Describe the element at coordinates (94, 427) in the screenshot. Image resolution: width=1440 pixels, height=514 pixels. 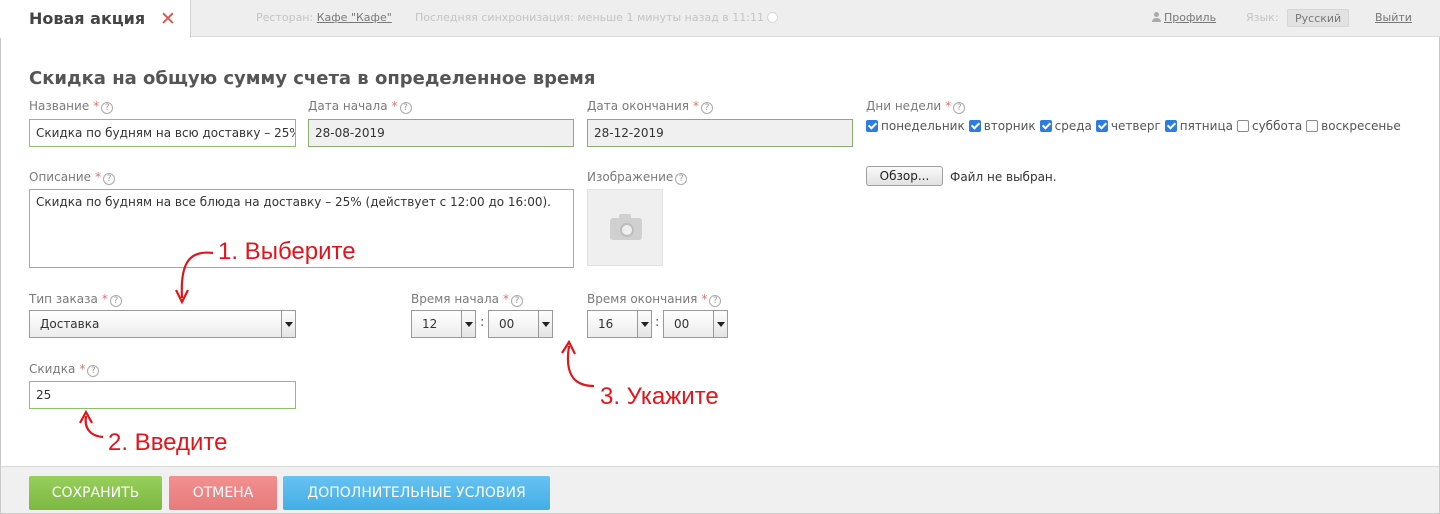
I see `arrow-step2` at that location.